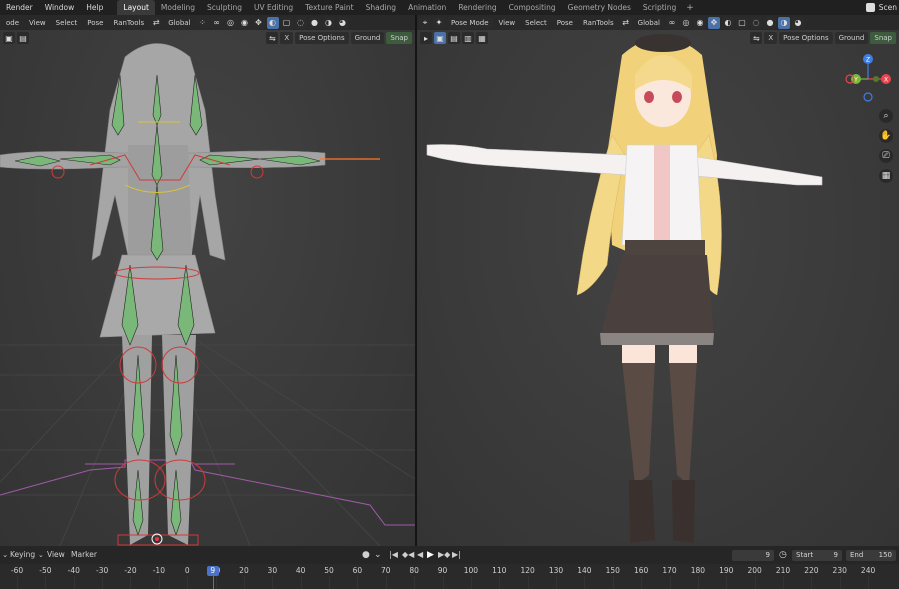 Image resolution: width=899 pixels, height=589 pixels. I want to click on right-overlay-icon: ◐, so click(728, 22).